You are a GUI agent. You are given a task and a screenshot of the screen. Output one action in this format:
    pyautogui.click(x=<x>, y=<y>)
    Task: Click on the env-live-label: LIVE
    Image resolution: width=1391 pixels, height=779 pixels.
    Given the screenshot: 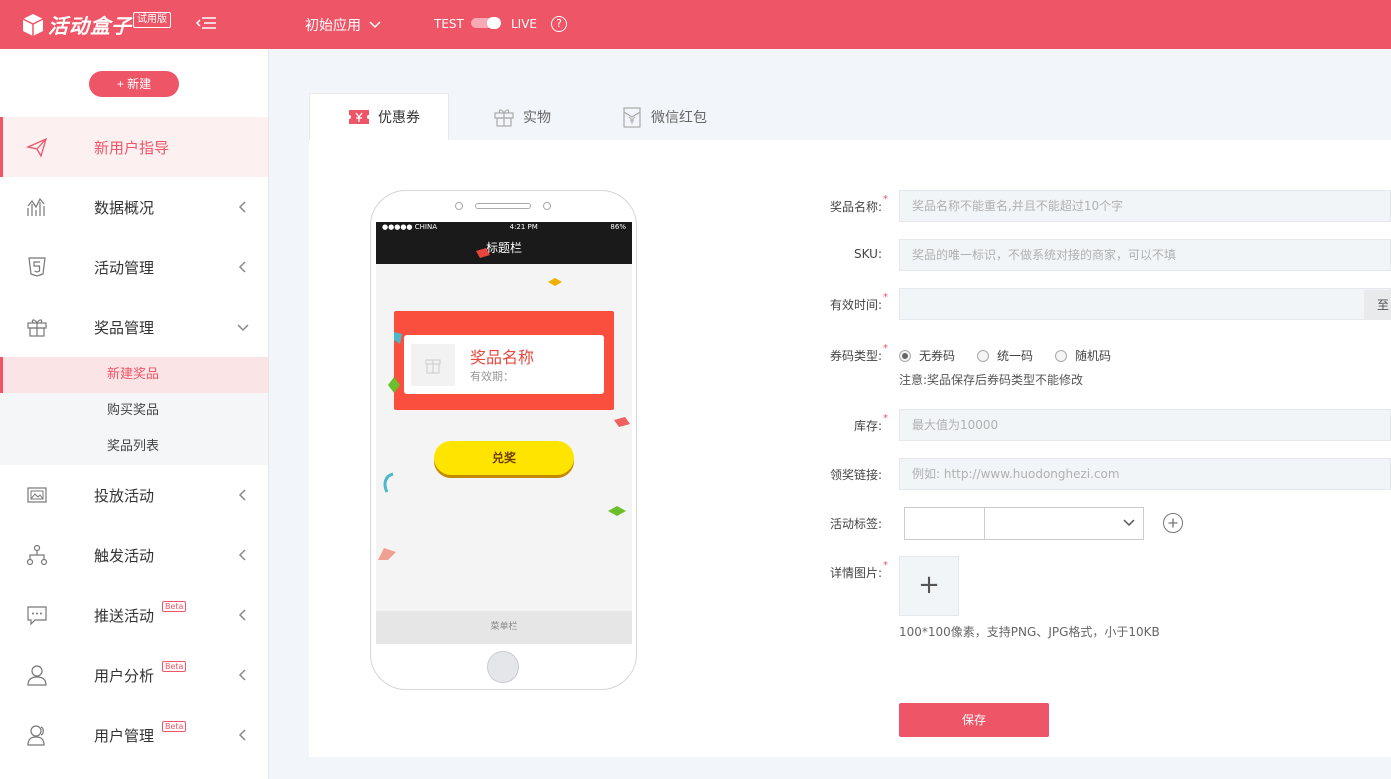 What is the action you would take?
    pyautogui.click(x=524, y=24)
    